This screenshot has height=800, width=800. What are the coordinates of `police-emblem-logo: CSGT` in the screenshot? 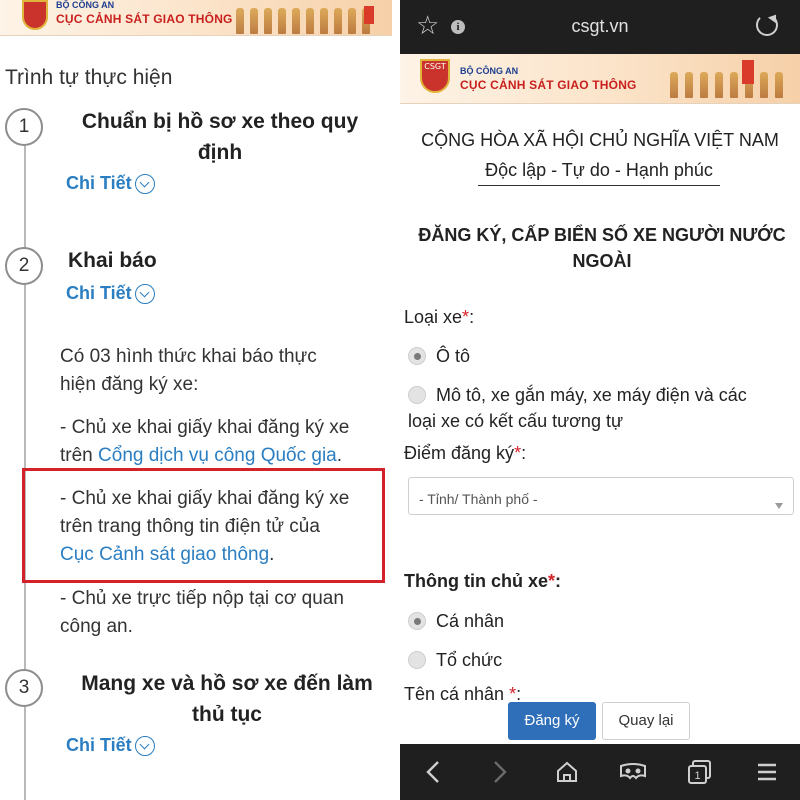 It's located at (435, 76).